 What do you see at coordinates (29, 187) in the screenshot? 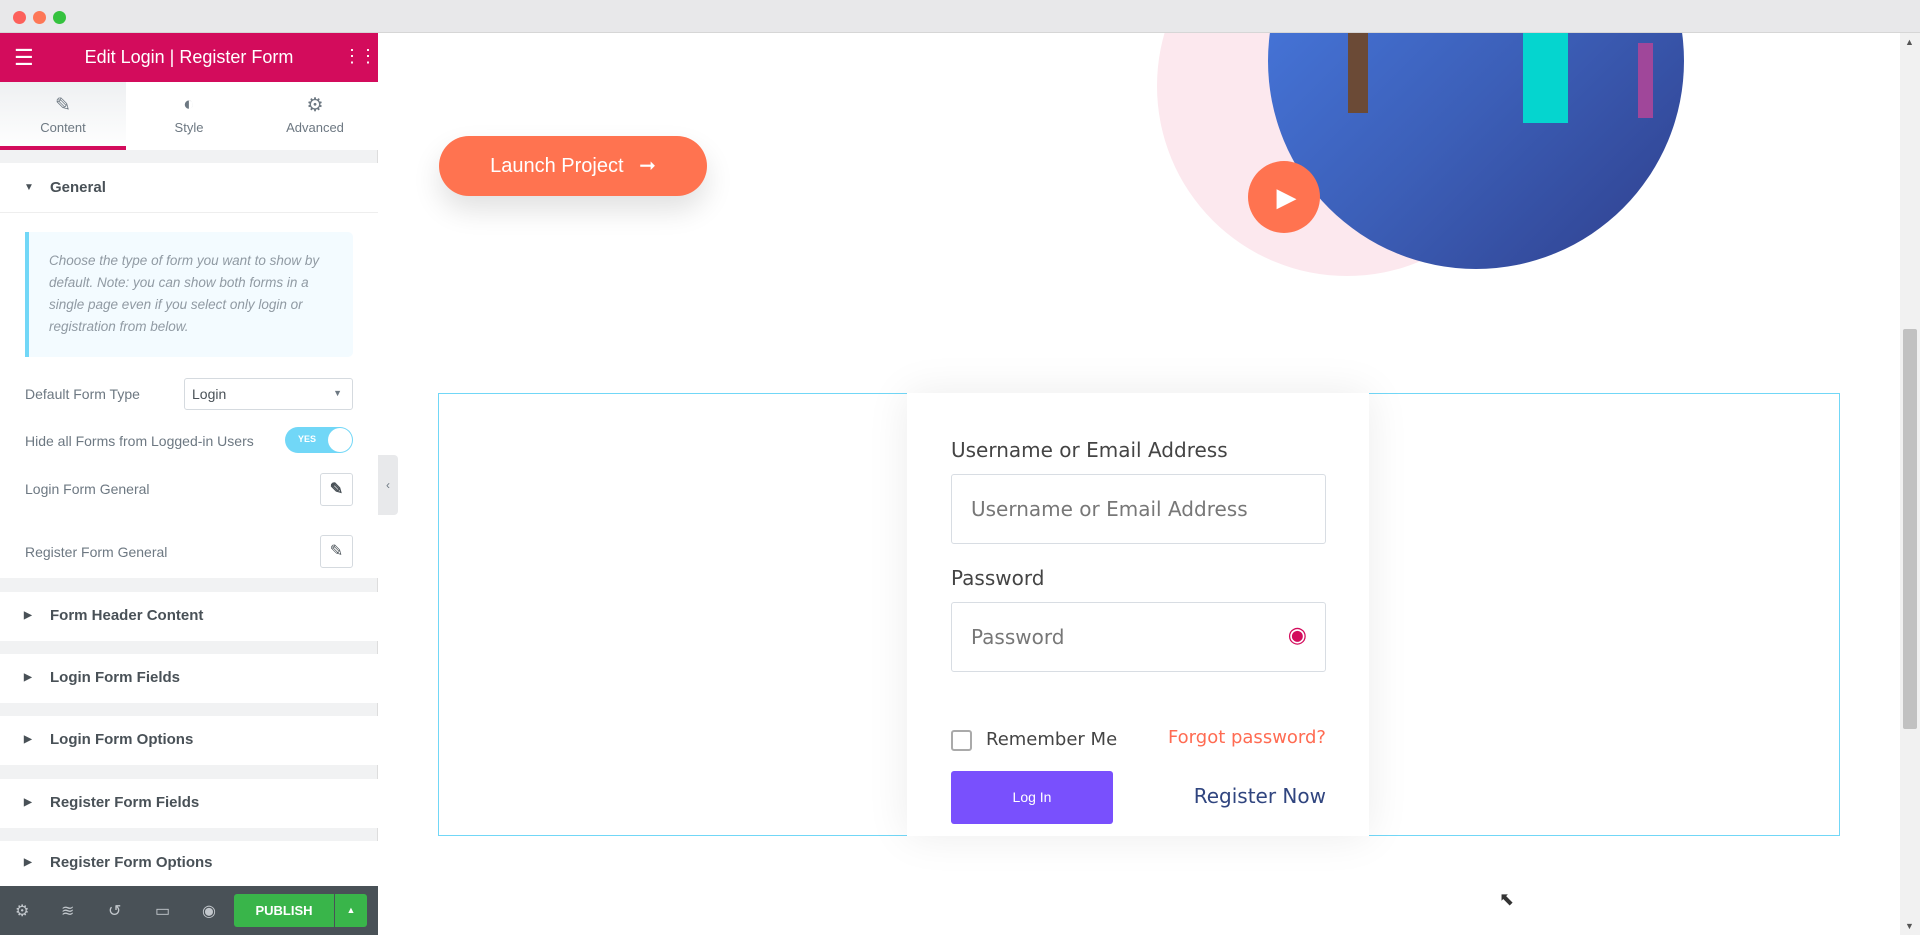
I see `caret-down-icon: ▼` at bounding box center [29, 187].